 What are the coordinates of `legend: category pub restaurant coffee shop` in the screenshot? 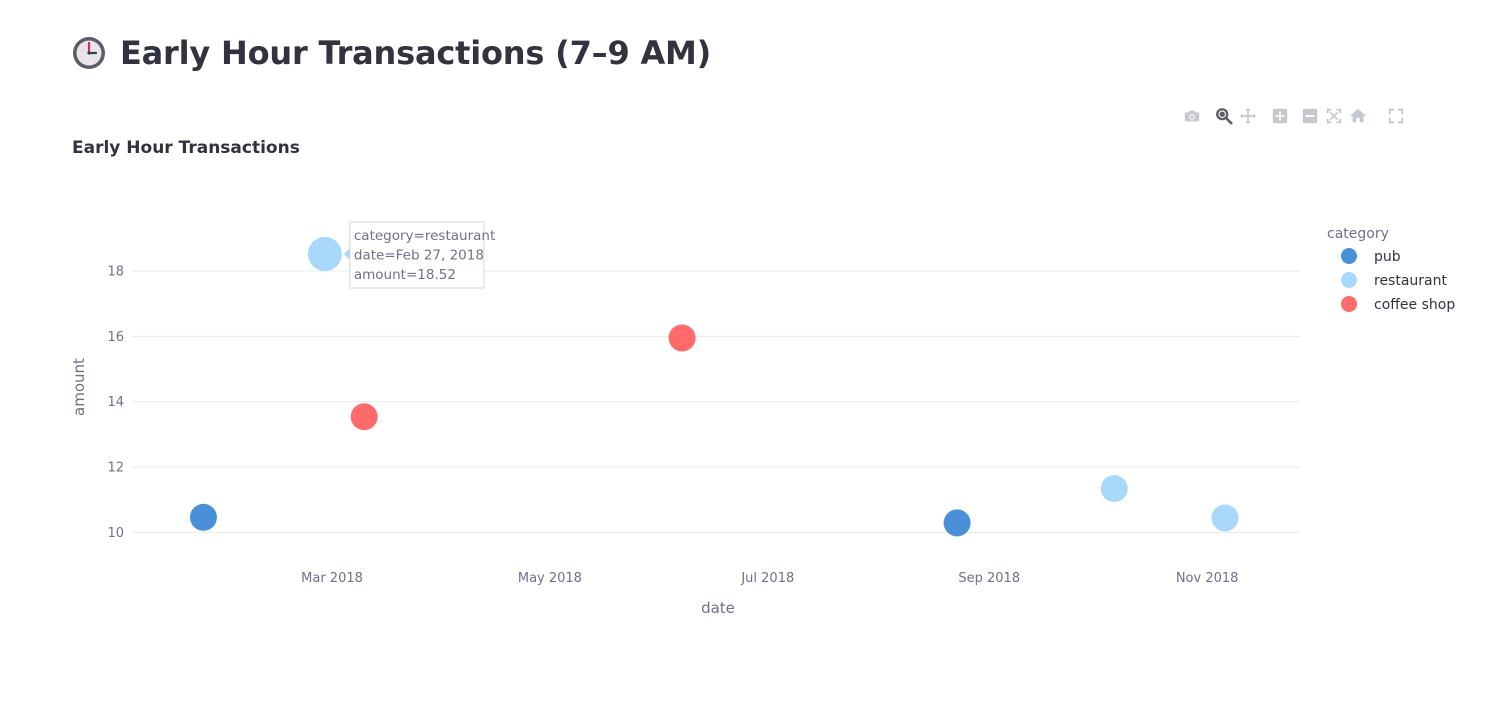 It's located at (1391, 269).